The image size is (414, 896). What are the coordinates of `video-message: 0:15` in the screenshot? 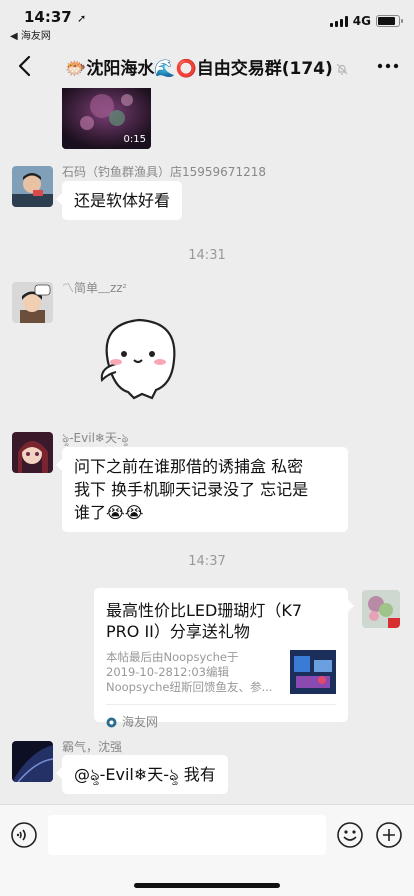 It's located at (106, 118).